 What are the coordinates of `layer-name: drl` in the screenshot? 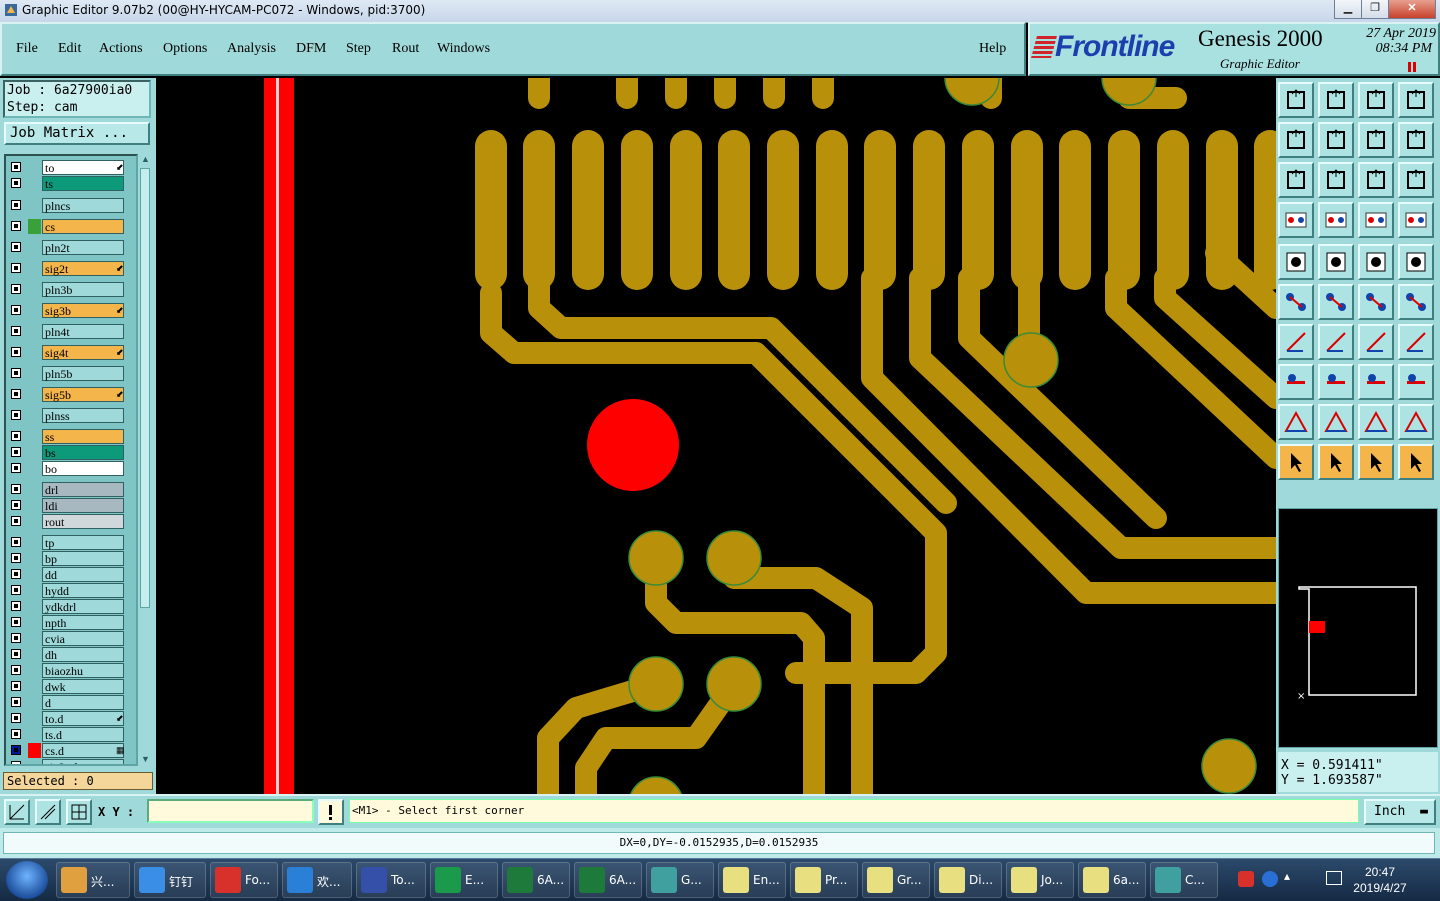 It's located at (83, 489).